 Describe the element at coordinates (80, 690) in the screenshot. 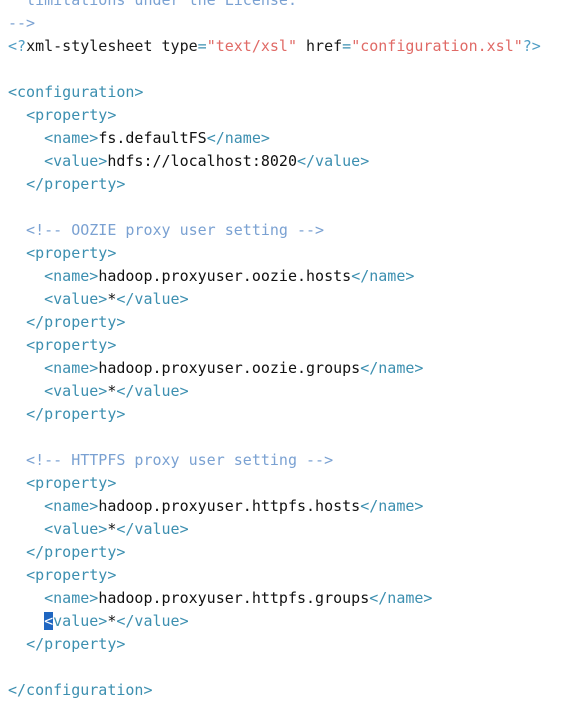

I see `xml-tag: </configuration>` at that location.